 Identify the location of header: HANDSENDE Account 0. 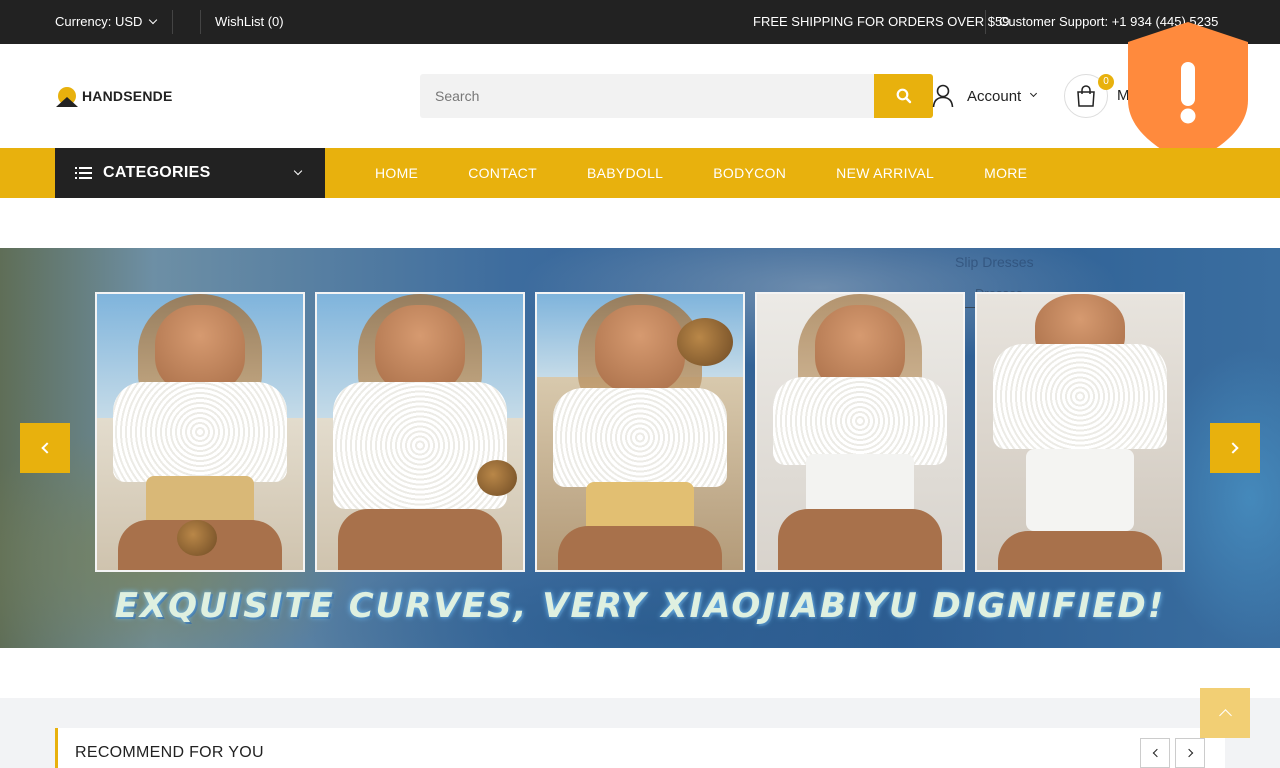
(640, 96).